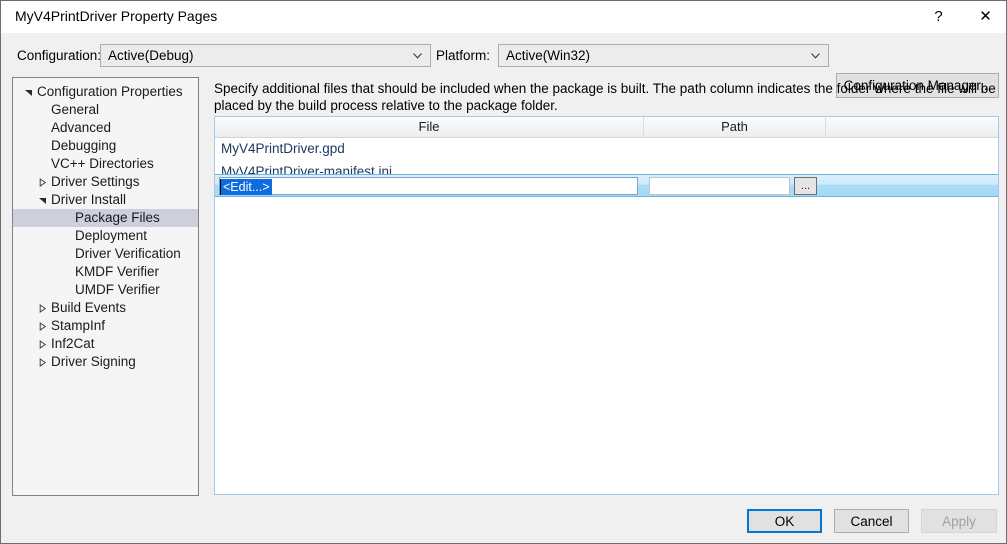  I want to click on tree-item-label: General, so click(75, 109).